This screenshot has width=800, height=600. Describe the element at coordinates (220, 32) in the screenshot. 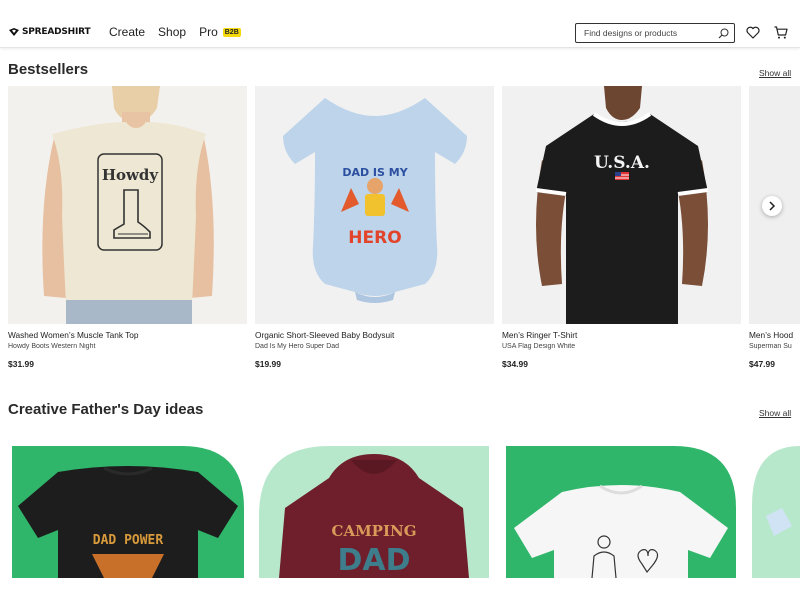

I see `nav-pro: Pro B2B` at that location.